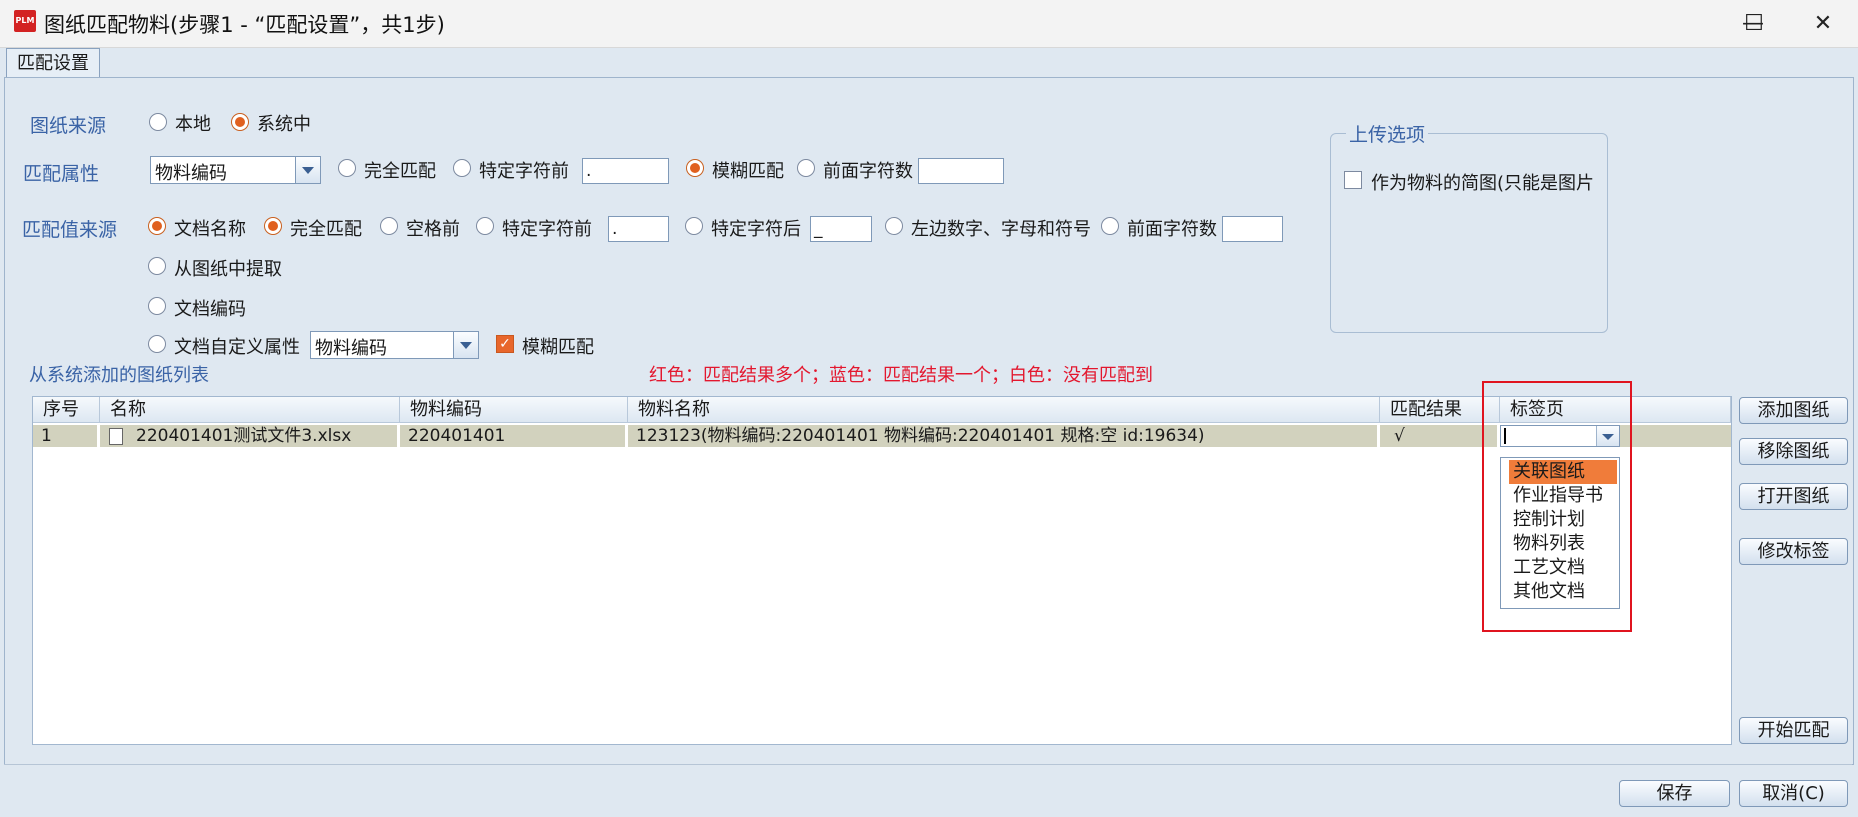 The width and height of the screenshot is (1858, 817). Describe the element at coordinates (116, 436) in the screenshot. I see `file-icon` at that location.